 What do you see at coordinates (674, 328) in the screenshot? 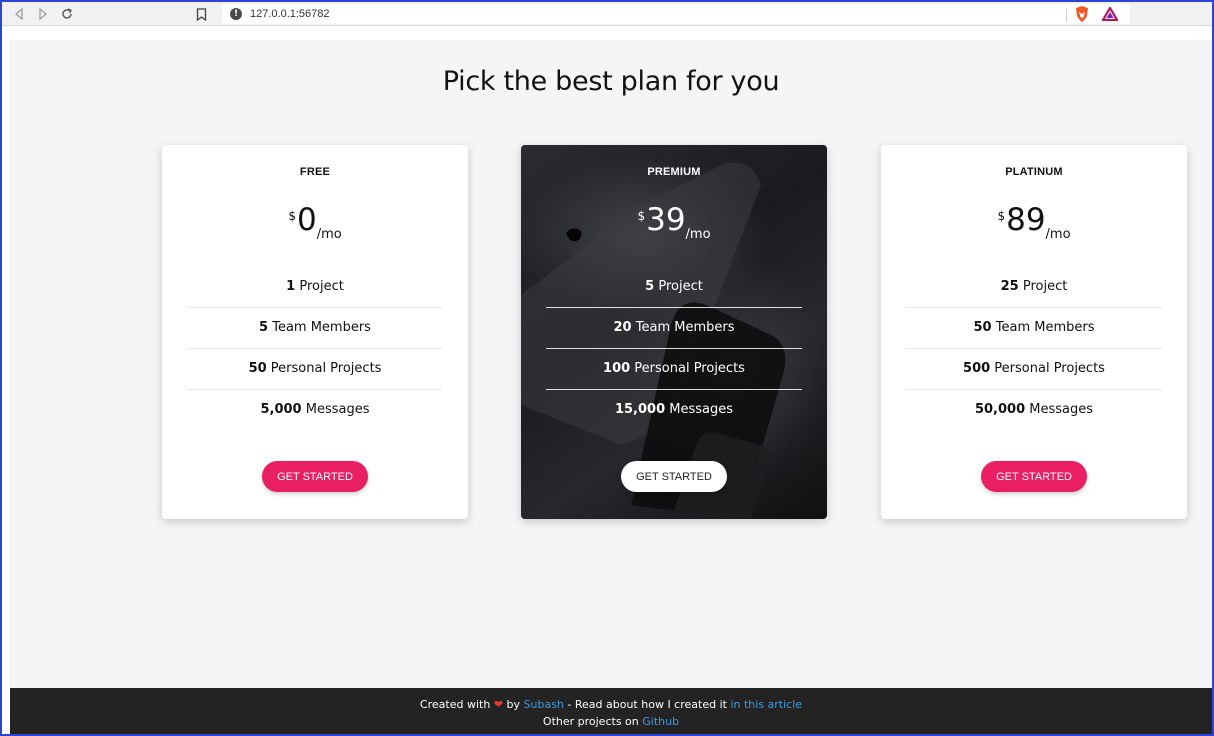
I see `feature-item: 20 Team Members` at bounding box center [674, 328].